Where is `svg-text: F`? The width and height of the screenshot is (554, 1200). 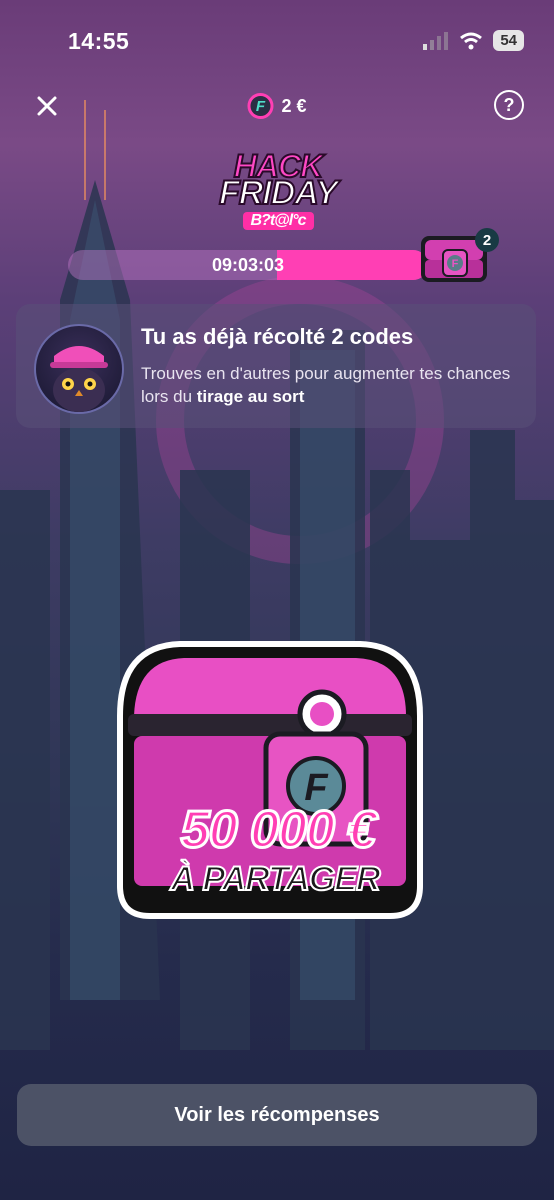 svg-text: F is located at coordinates (455, 264).